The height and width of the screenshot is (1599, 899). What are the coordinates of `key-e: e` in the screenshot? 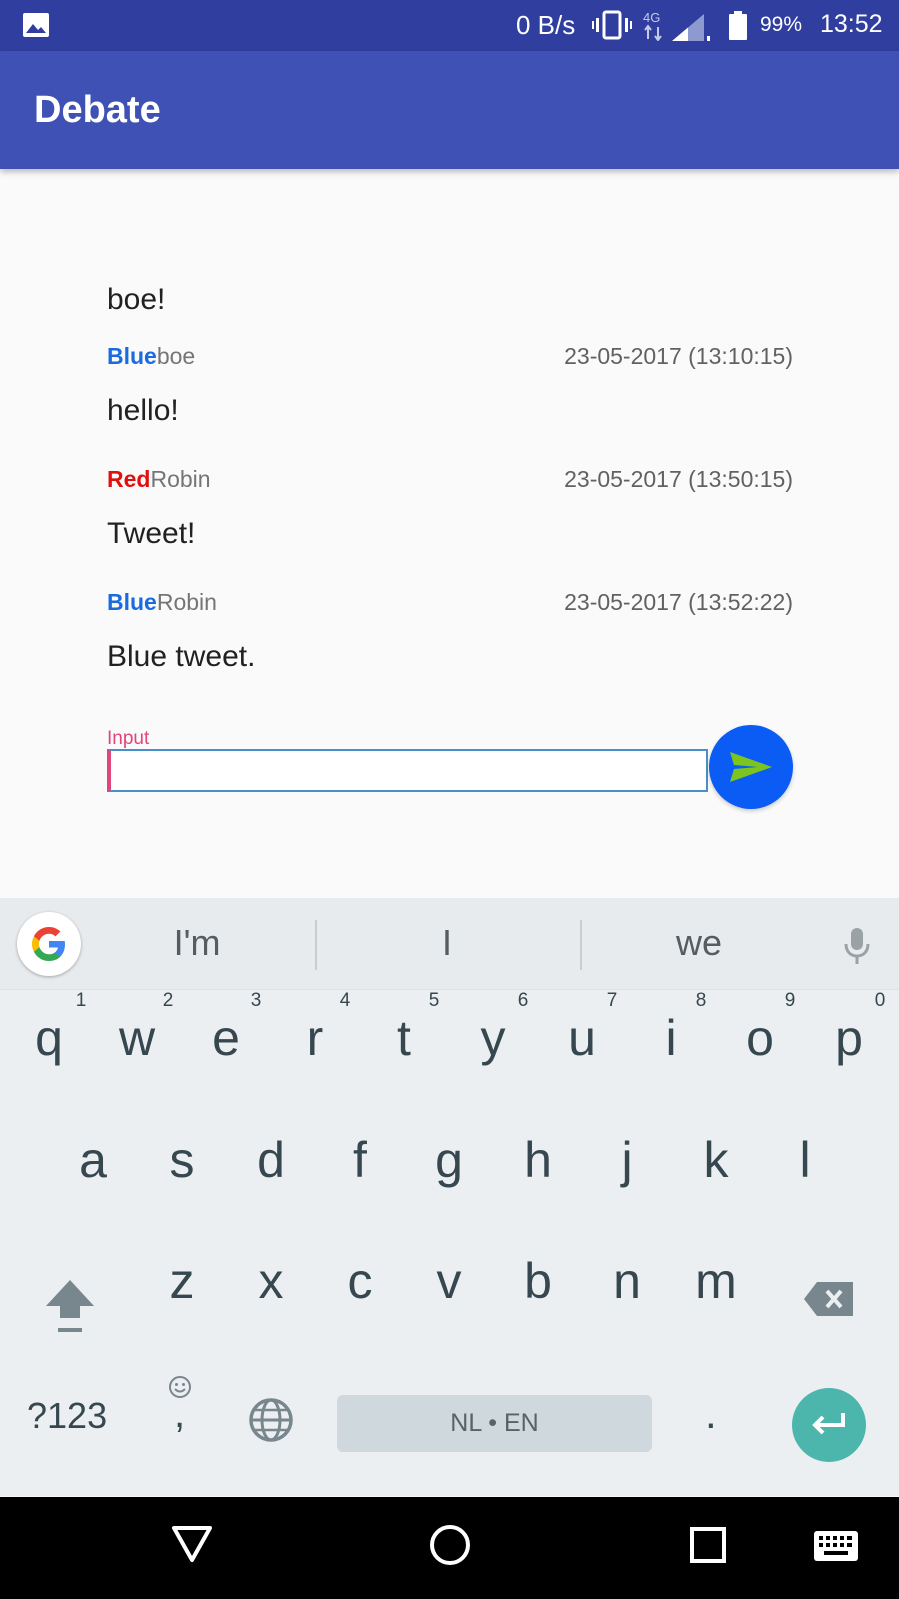 It's located at (226, 1038).